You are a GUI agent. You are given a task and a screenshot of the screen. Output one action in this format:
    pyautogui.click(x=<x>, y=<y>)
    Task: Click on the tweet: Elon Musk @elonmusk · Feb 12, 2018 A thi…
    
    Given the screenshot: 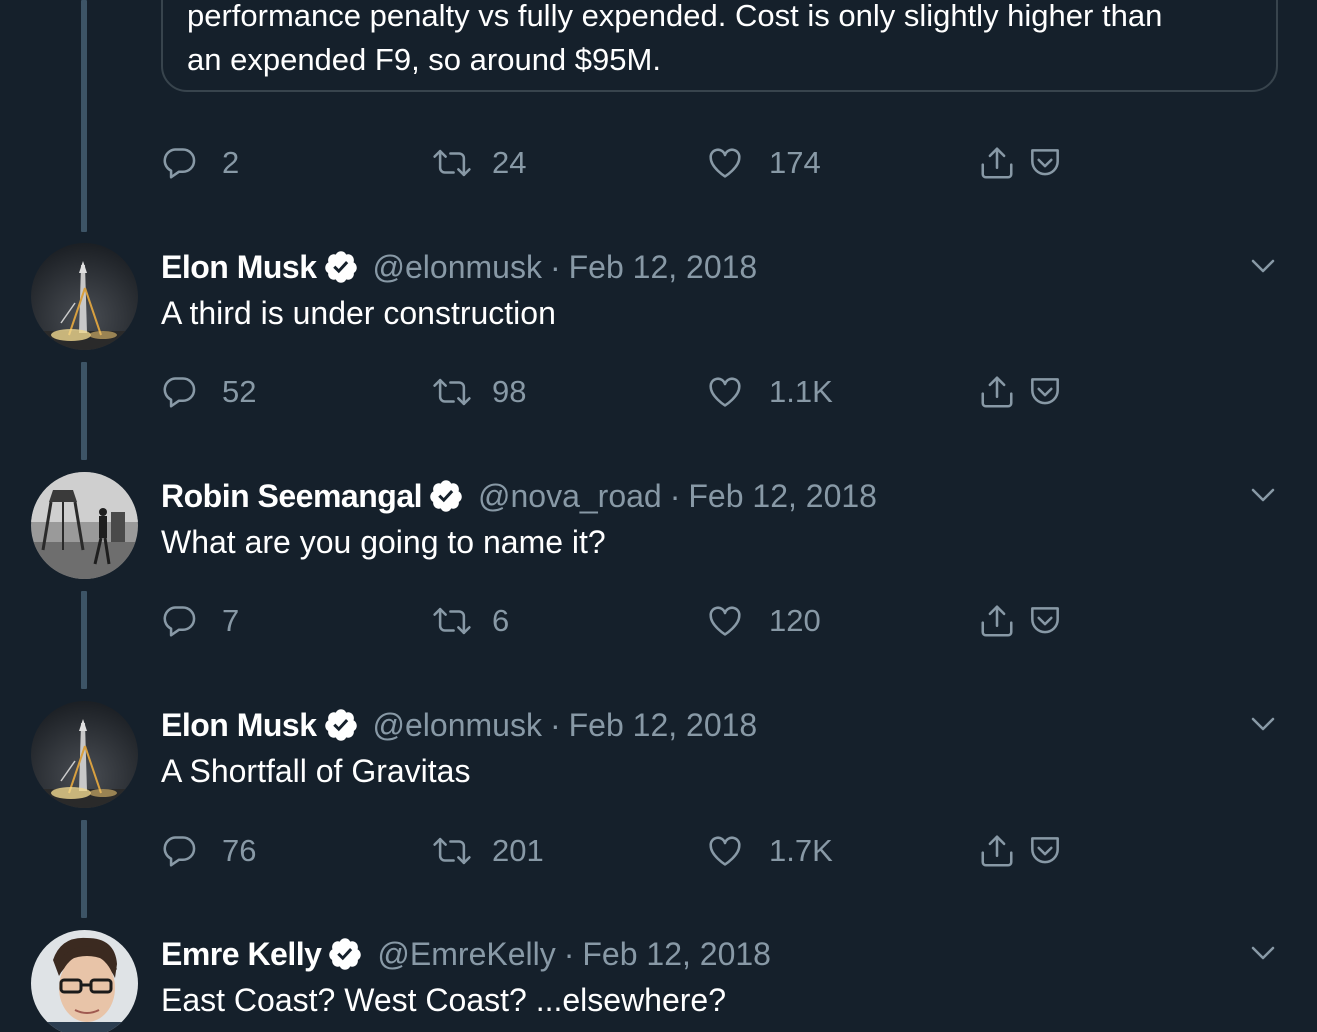 What is the action you would take?
    pyautogui.click(x=658, y=303)
    